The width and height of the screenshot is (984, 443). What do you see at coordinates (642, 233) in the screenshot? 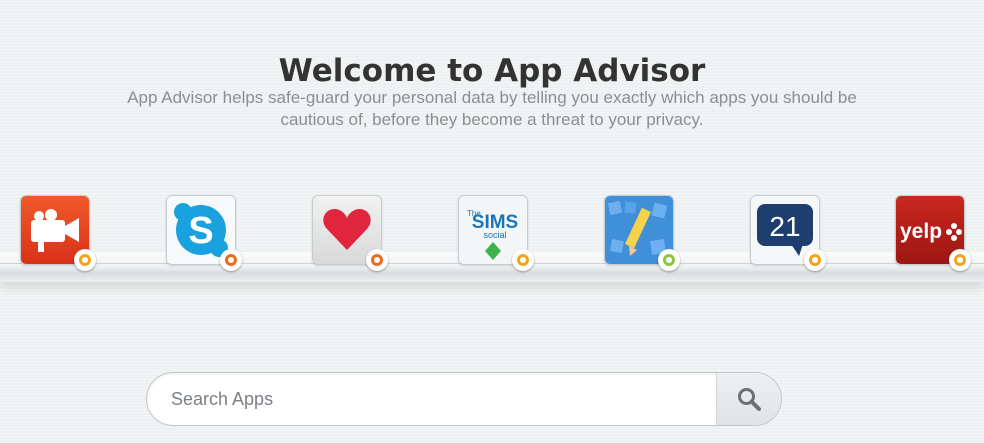
I see `app-draw-something` at bounding box center [642, 233].